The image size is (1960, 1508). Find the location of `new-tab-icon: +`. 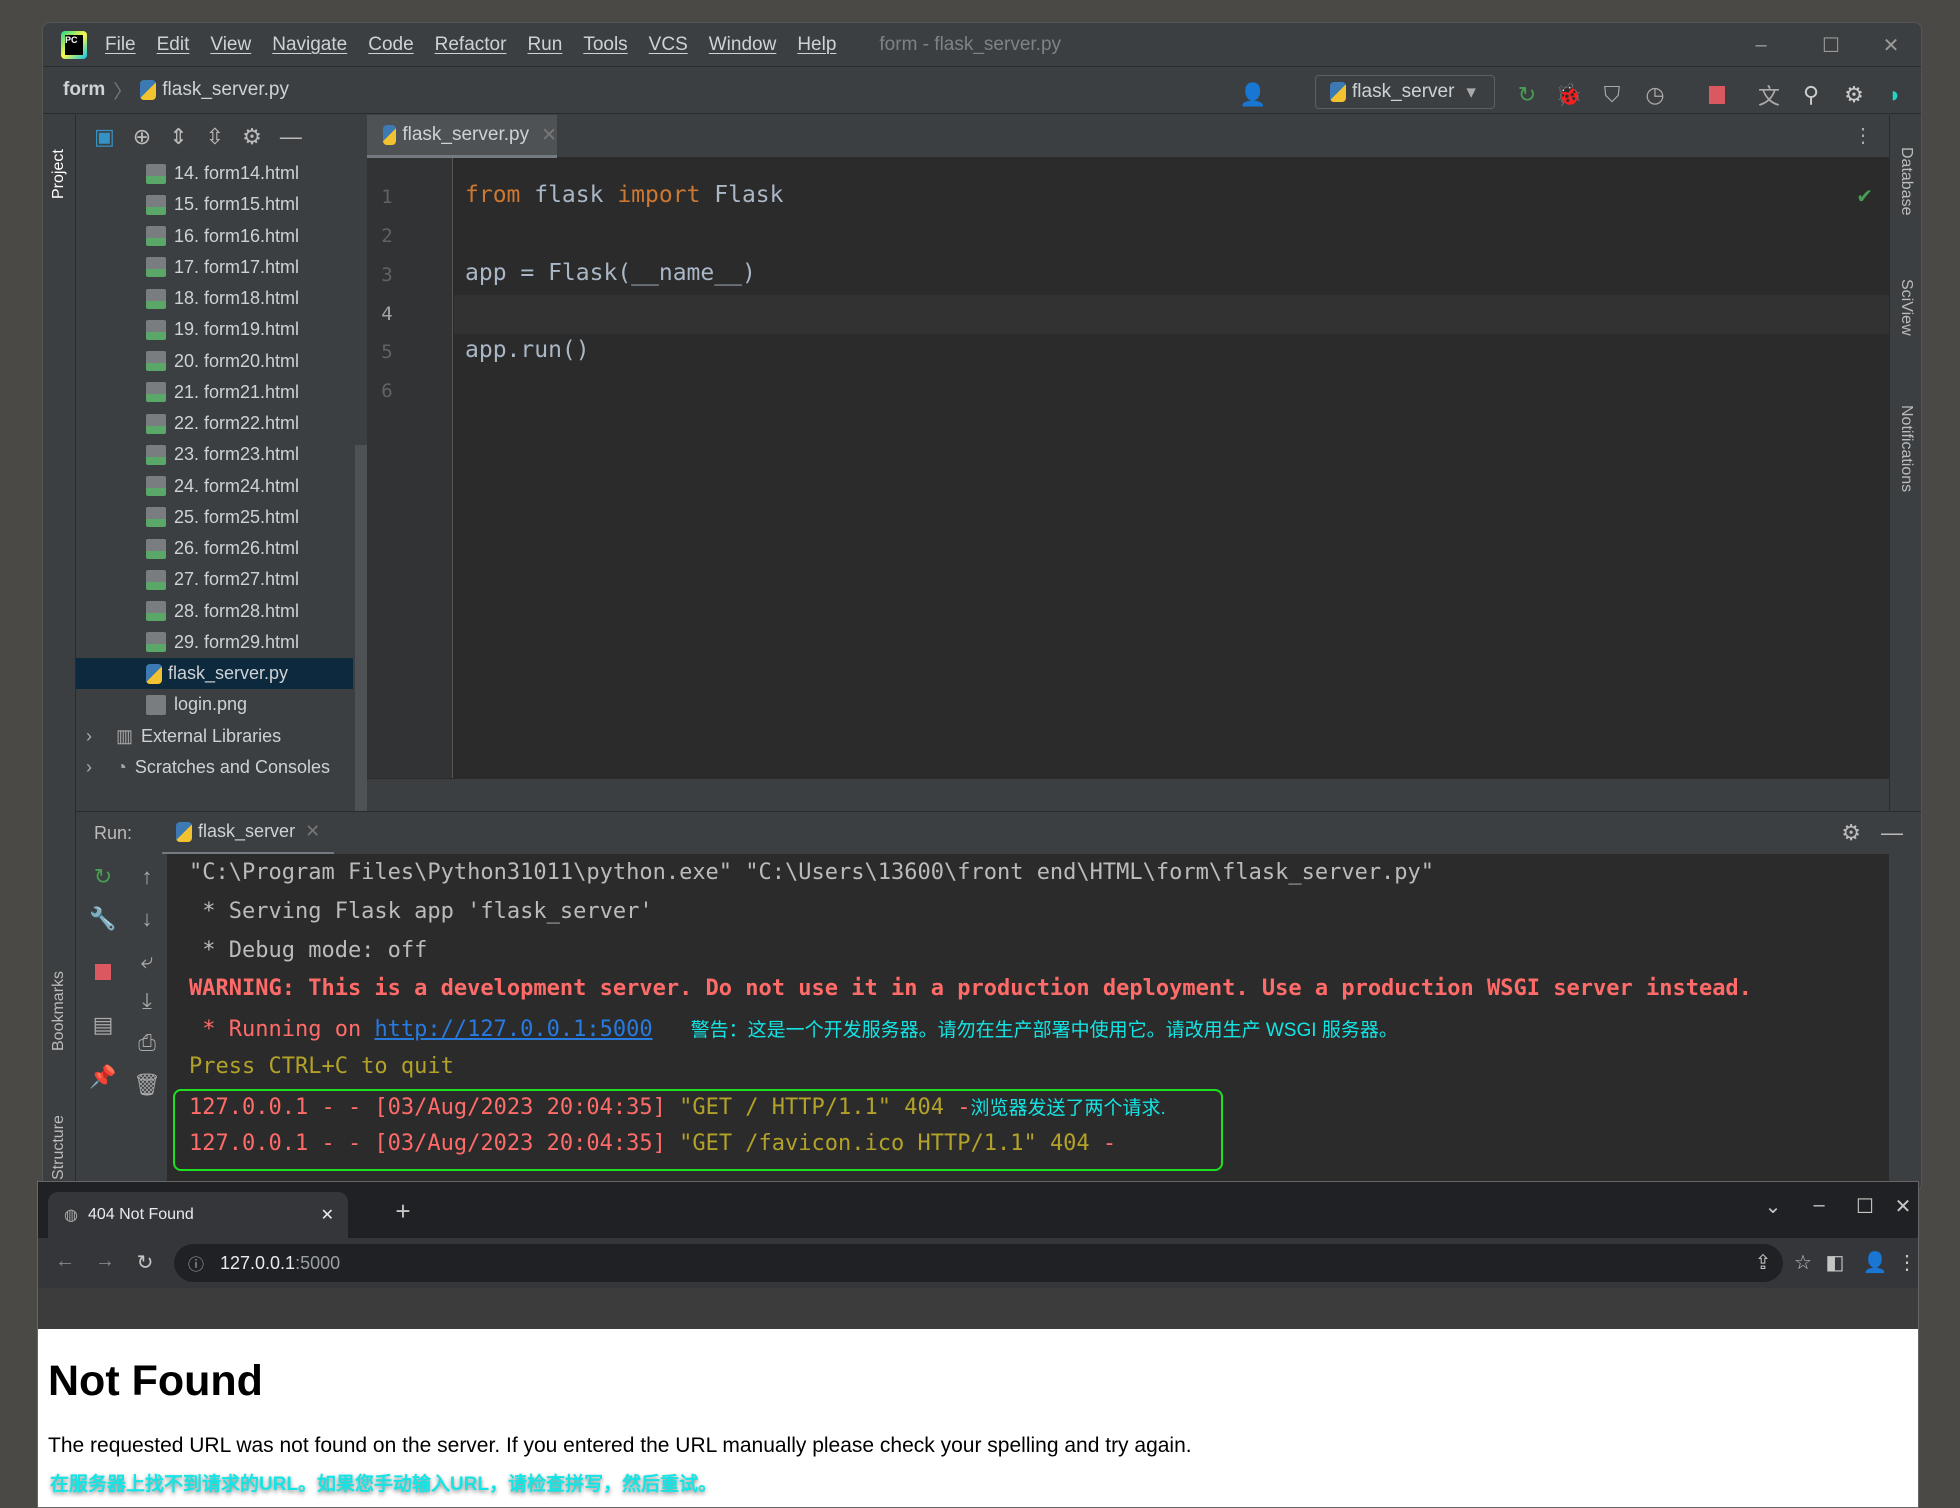

new-tab-icon: + is located at coordinates (403, 1211).